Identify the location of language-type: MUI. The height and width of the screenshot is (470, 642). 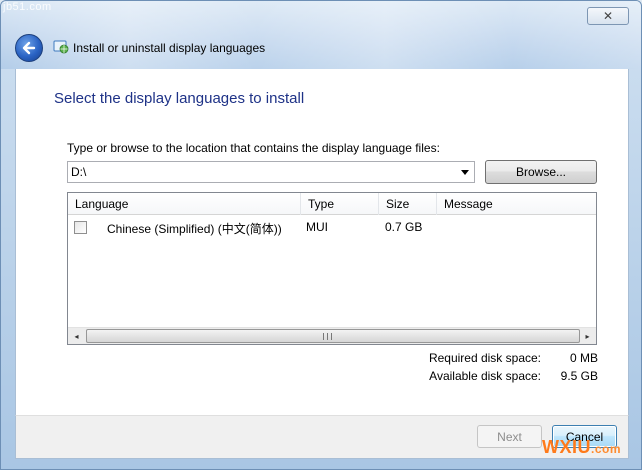
(317, 227).